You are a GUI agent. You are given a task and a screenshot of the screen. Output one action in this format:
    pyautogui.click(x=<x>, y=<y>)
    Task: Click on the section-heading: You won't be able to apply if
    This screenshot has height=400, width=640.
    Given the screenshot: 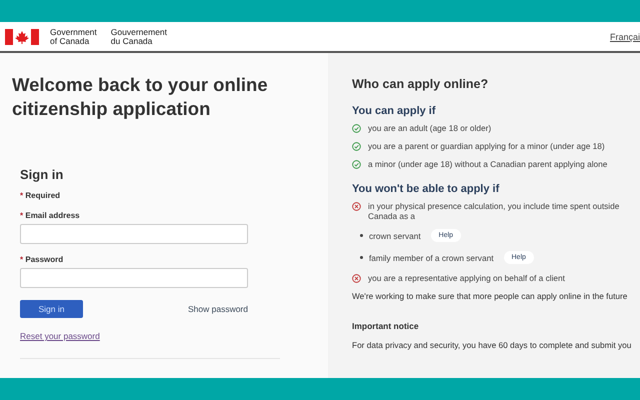 What is the action you would take?
    pyautogui.click(x=426, y=189)
    